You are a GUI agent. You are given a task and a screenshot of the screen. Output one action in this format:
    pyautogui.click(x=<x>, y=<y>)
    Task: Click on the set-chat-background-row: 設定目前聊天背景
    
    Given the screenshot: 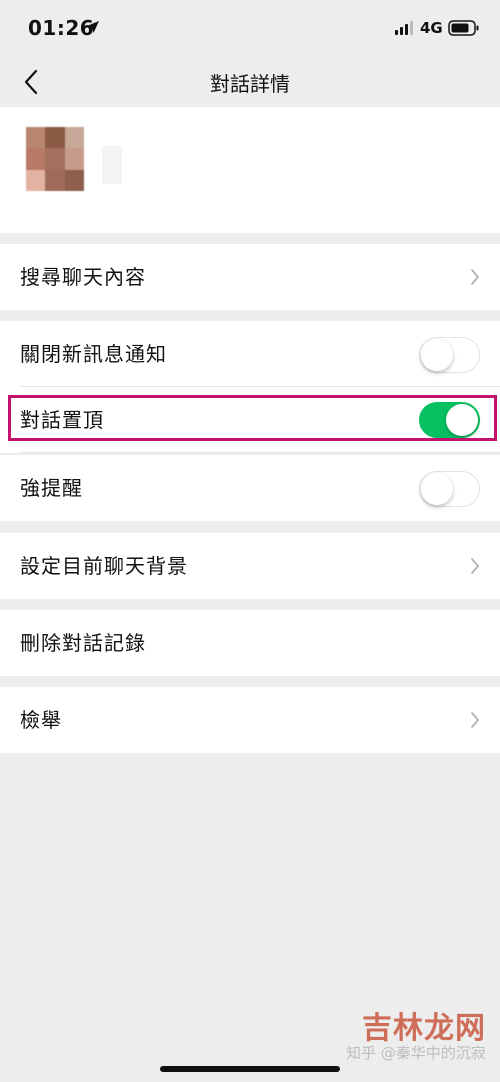 What is the action you would take?
    pyautogui.click(x=250, y=566)
    